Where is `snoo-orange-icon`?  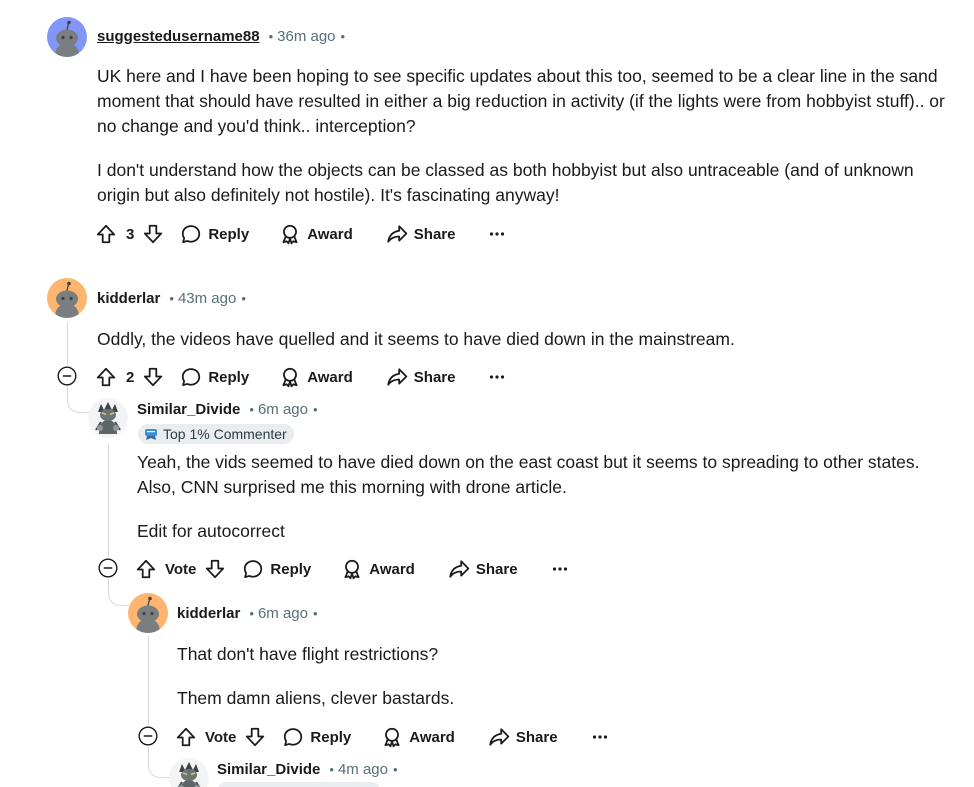
snoo-orange-icon is located at coordinates (148, 613).